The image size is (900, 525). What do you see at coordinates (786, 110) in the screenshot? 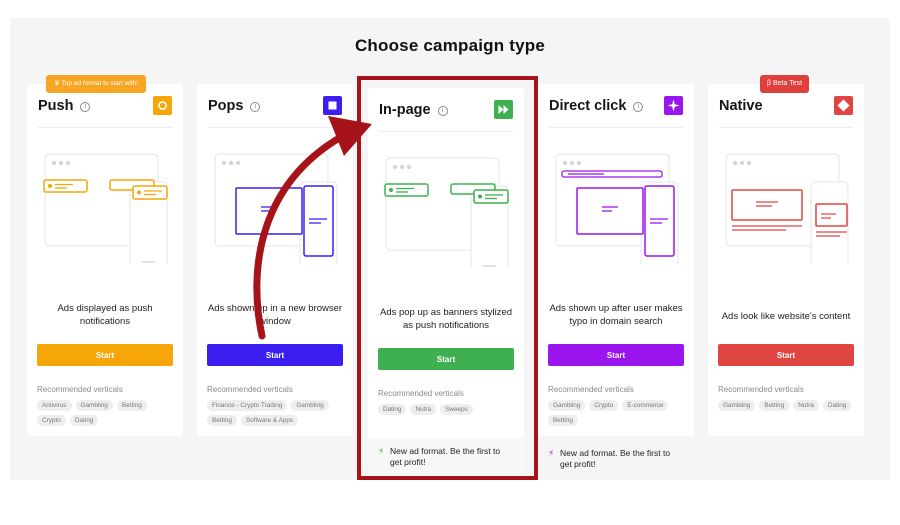
I see `card-header: Native` at bounding box center [786, 110].